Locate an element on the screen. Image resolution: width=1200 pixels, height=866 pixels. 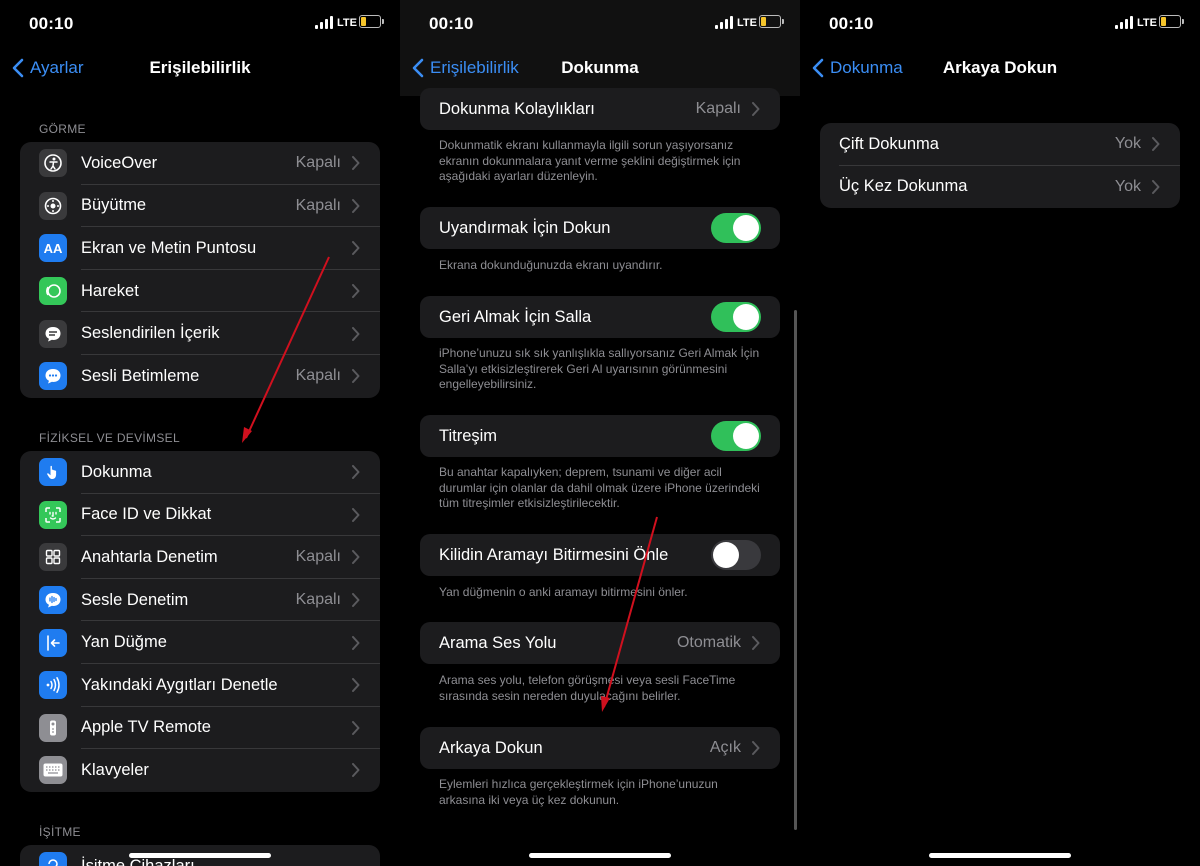
page-title: Arkaya Dokun is located at coordinates (1000, 67).